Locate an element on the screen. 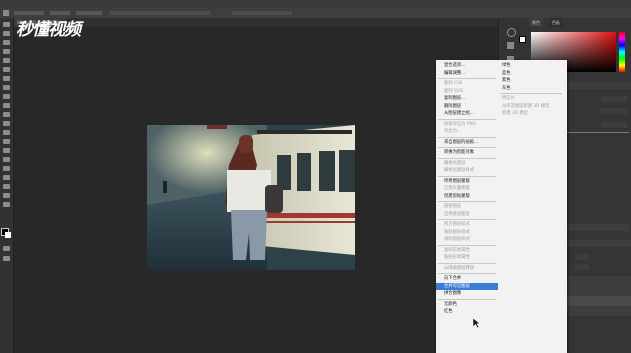 The image size is (631, 353). tab-swatches-label: 色板 is located at coordinates (556, 22).